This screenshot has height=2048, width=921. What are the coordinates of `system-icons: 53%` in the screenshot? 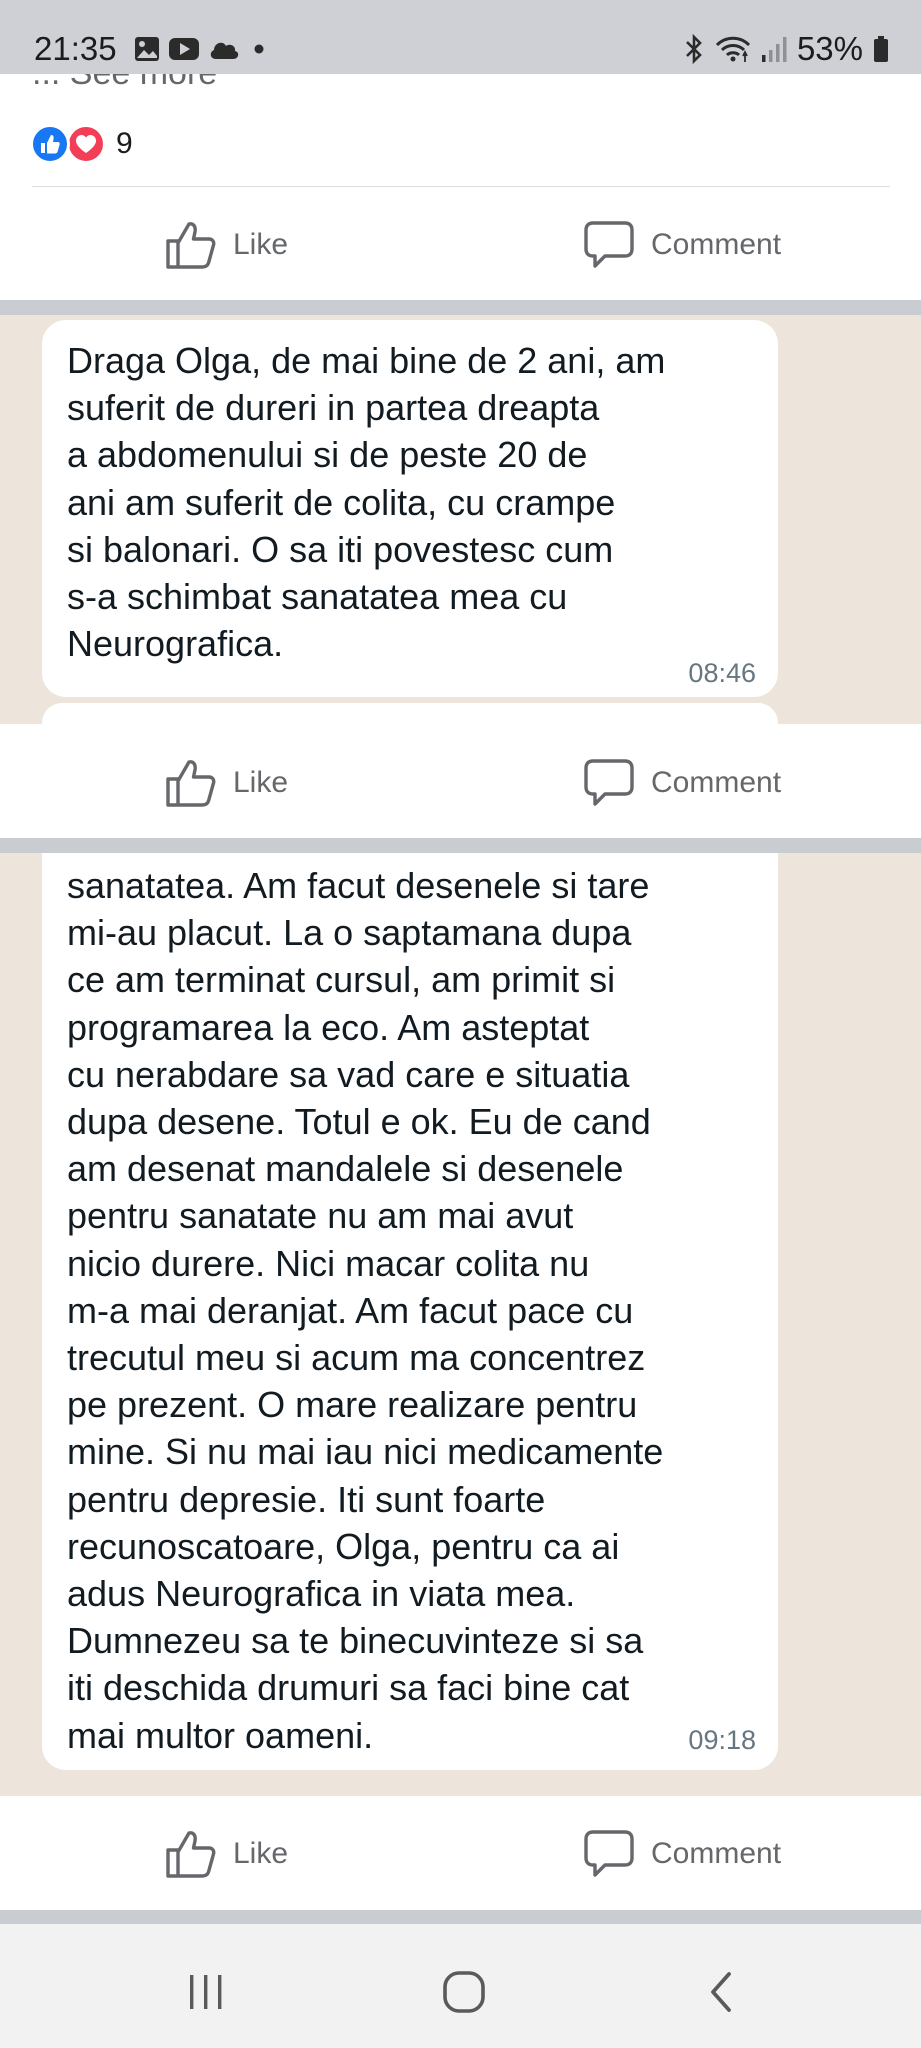 It's located at (786, 49).